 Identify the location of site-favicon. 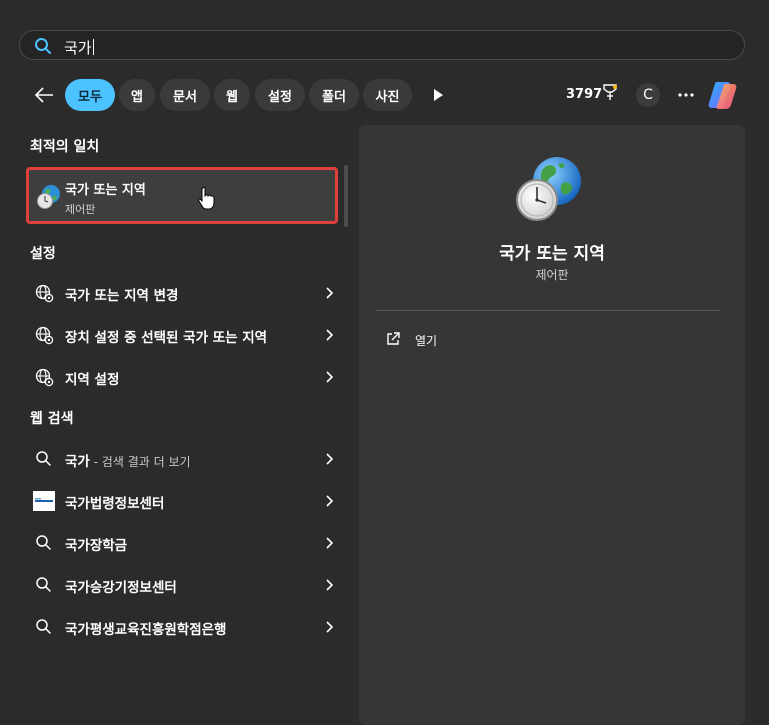
(44, 501).